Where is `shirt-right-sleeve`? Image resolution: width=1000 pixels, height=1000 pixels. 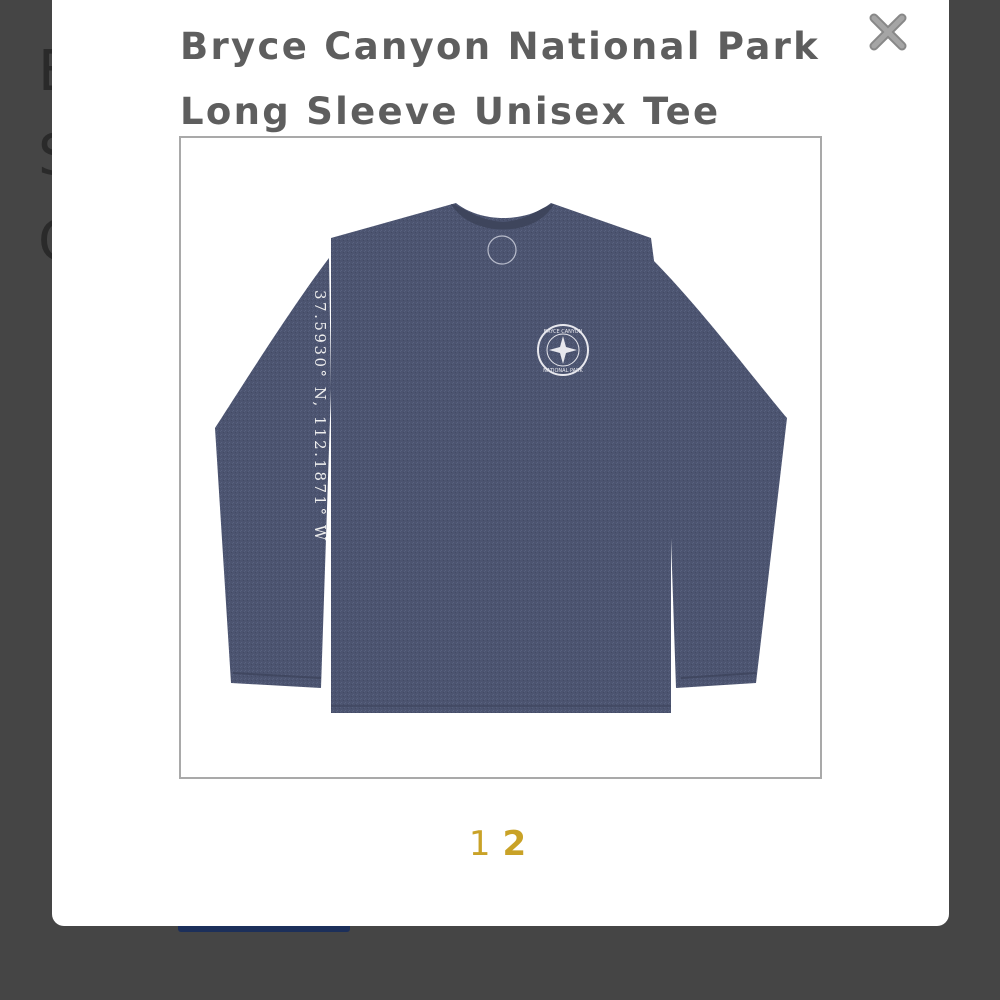 shirt-right-sleeve is located at coordinates (719, 473).